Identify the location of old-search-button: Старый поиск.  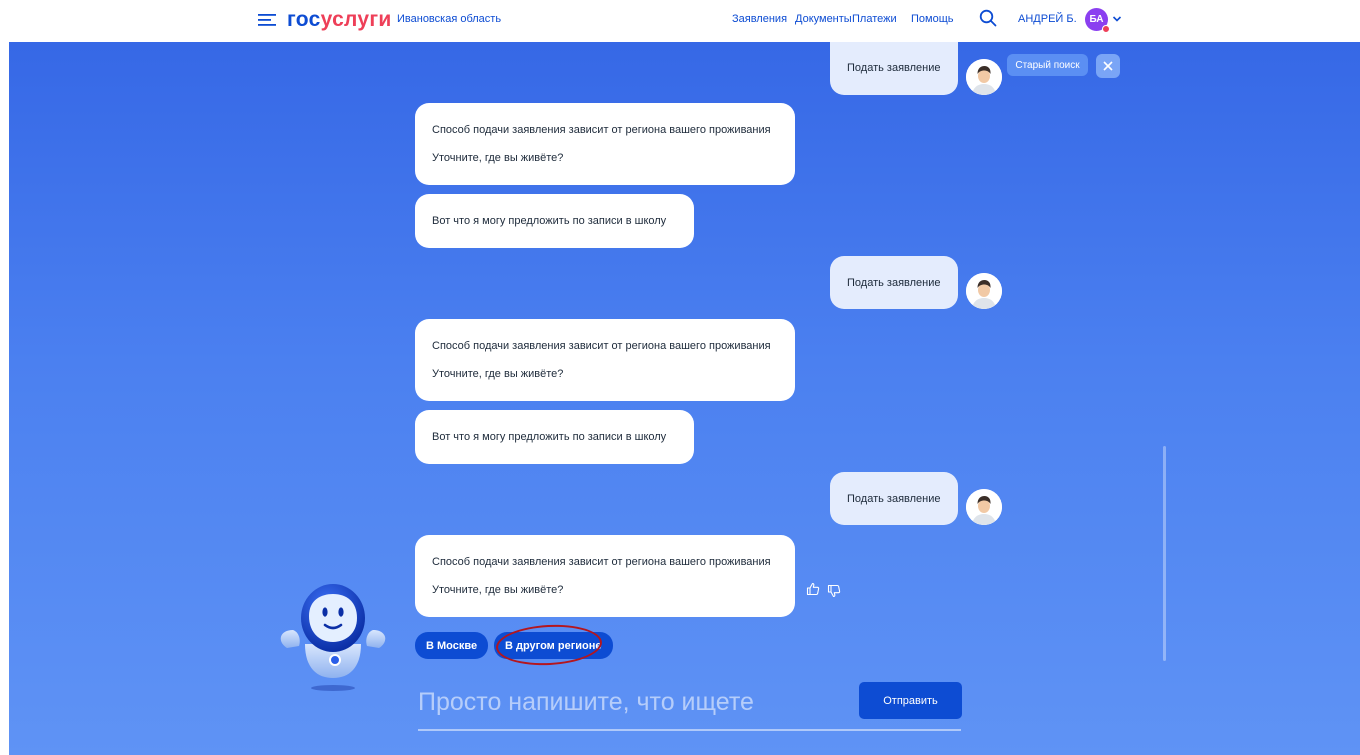
(1047, 65).